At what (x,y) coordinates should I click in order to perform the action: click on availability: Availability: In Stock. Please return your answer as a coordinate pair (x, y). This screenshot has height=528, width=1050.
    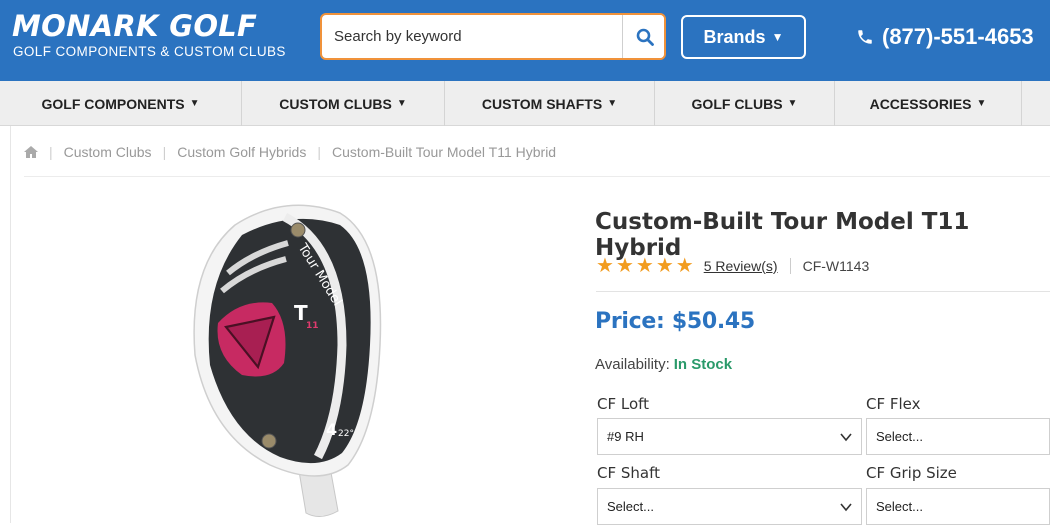
    Looking at the image, I should click on (663, 364).